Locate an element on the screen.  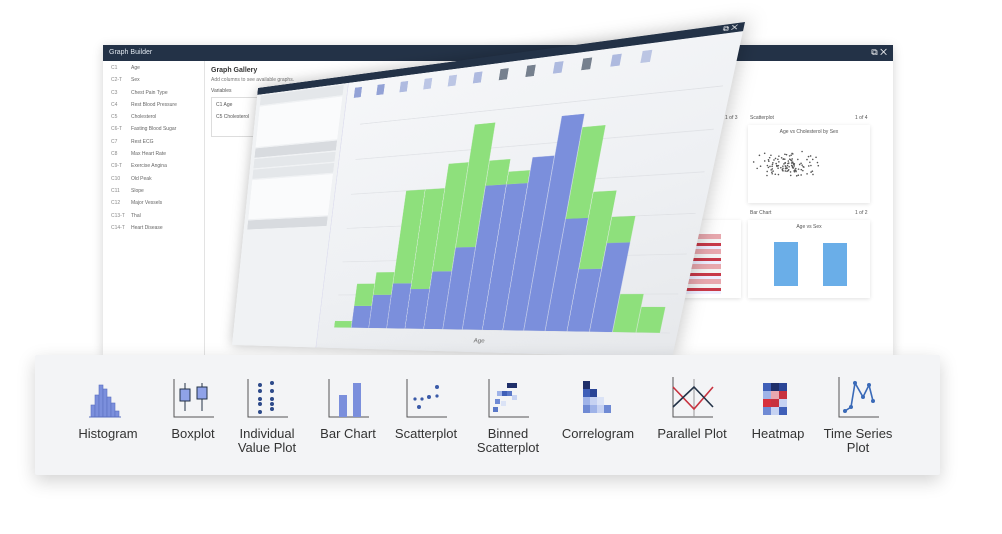
variable-name: Exercise Angina is located at coordinates (149, 166).